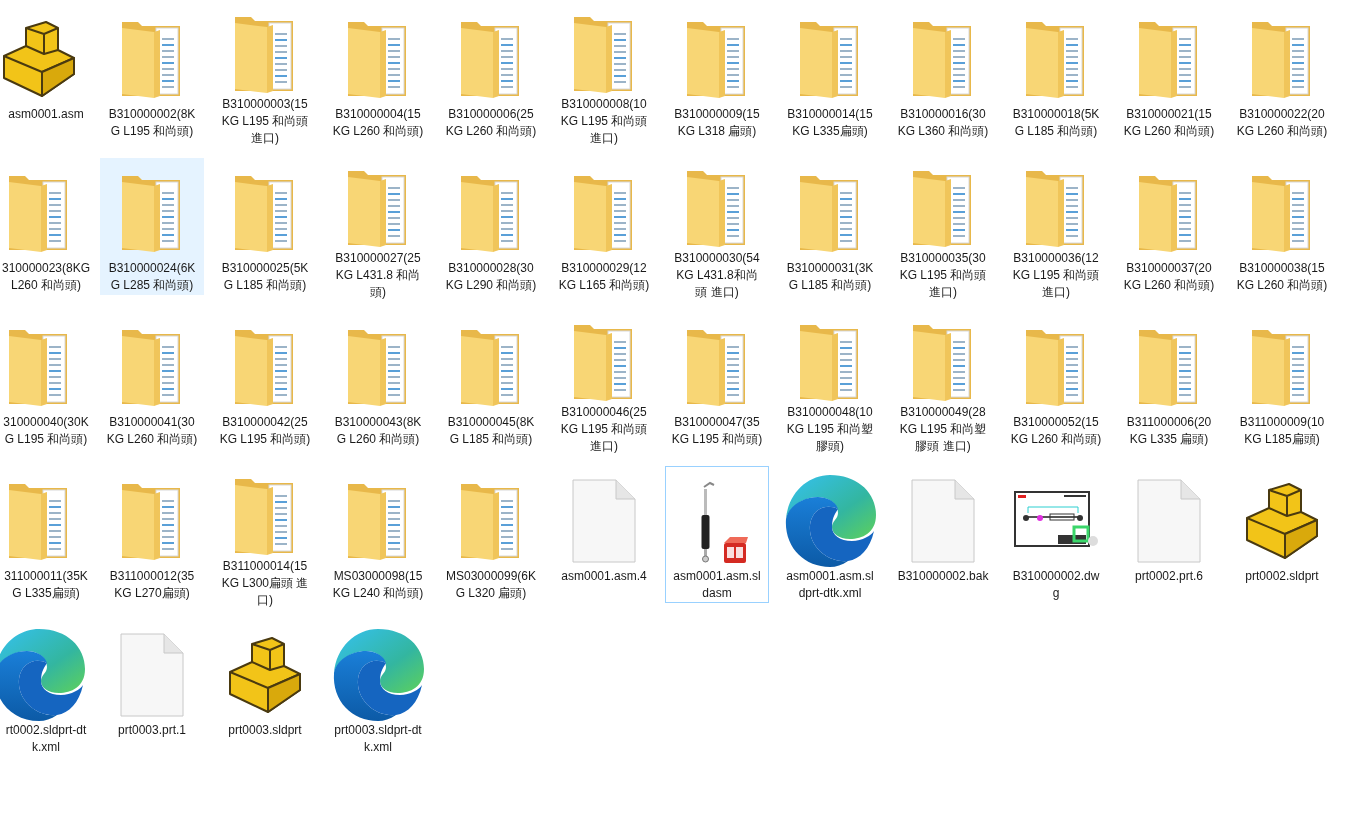  Describe the element at coordinates (378, 534) in the screenshot. I see `file-item: MS03000098(15KG L240 和尚頭)` at that location.